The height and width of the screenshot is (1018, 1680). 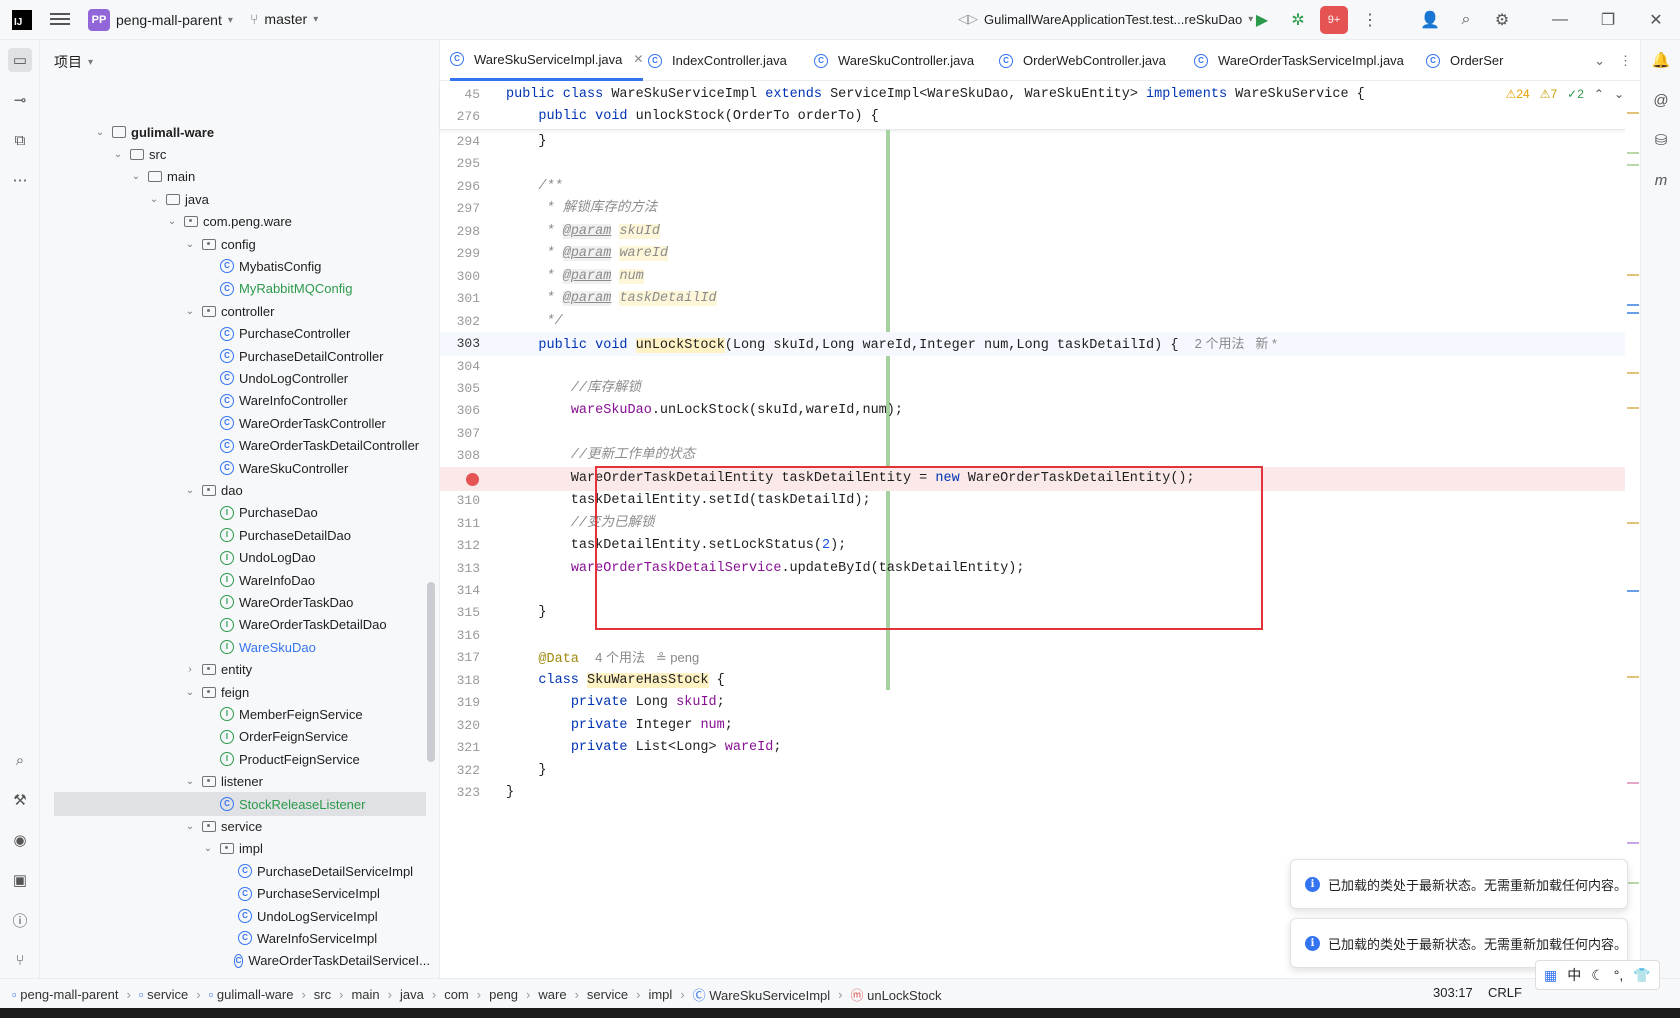 I want to click on code-line: 294 }, so click(x=1040, y=142).